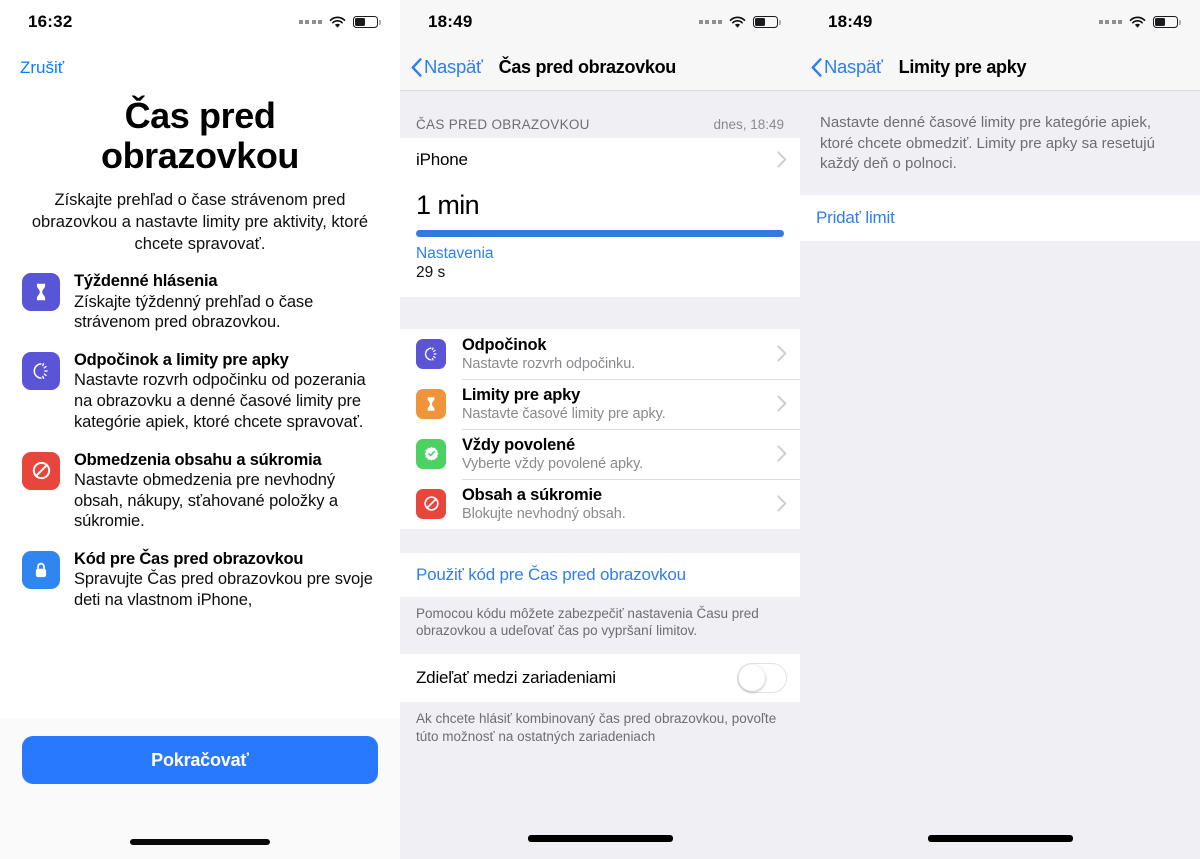 The height and width of the screenshot is (859, 1200). I want to click on list-item-title: Odpočinok a limity pre apky, so click(181, 360).